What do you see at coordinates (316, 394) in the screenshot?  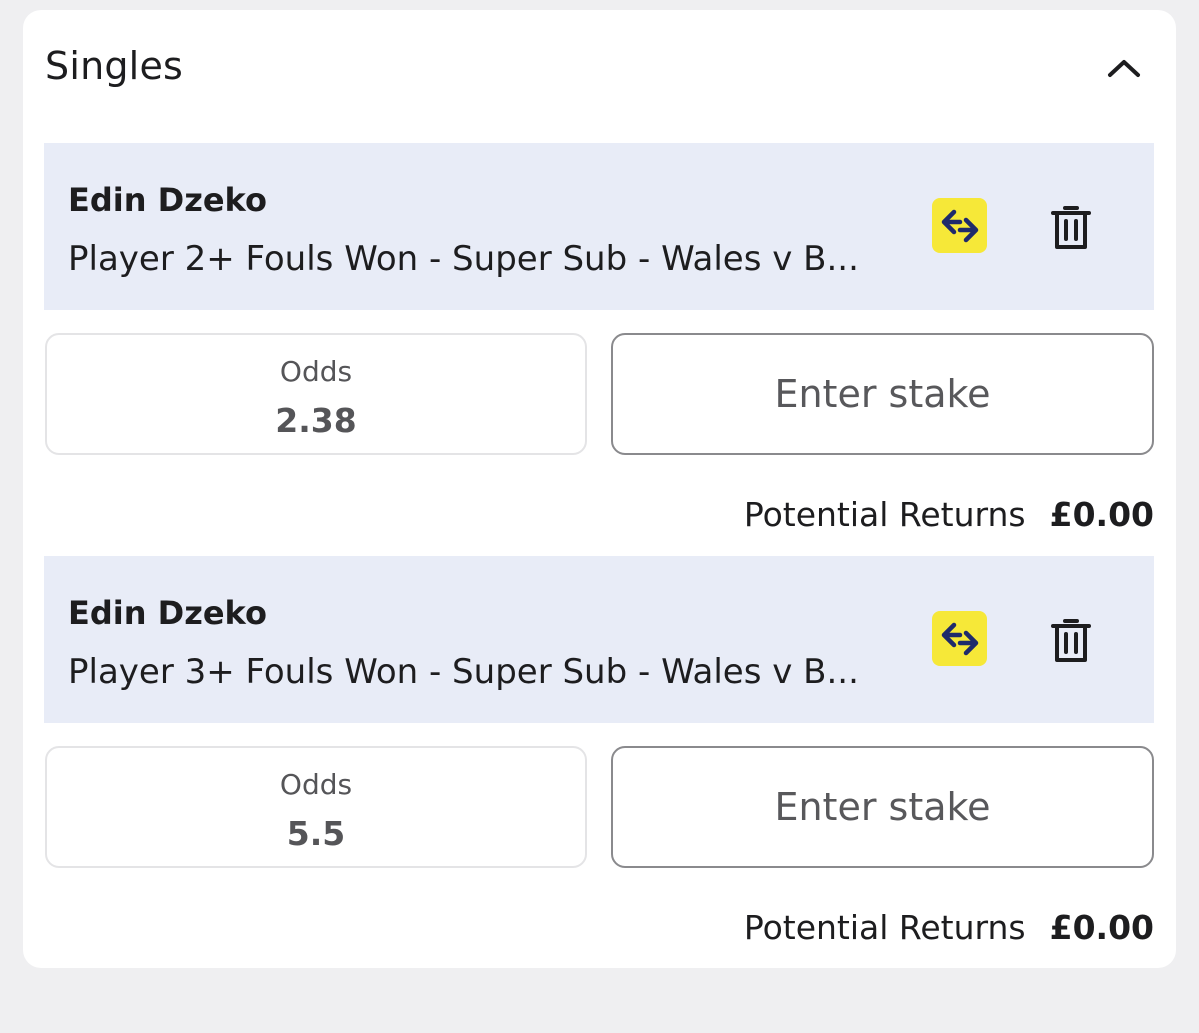 I see `odds-box: Odds 2.38` at bounding box center [316, 394].